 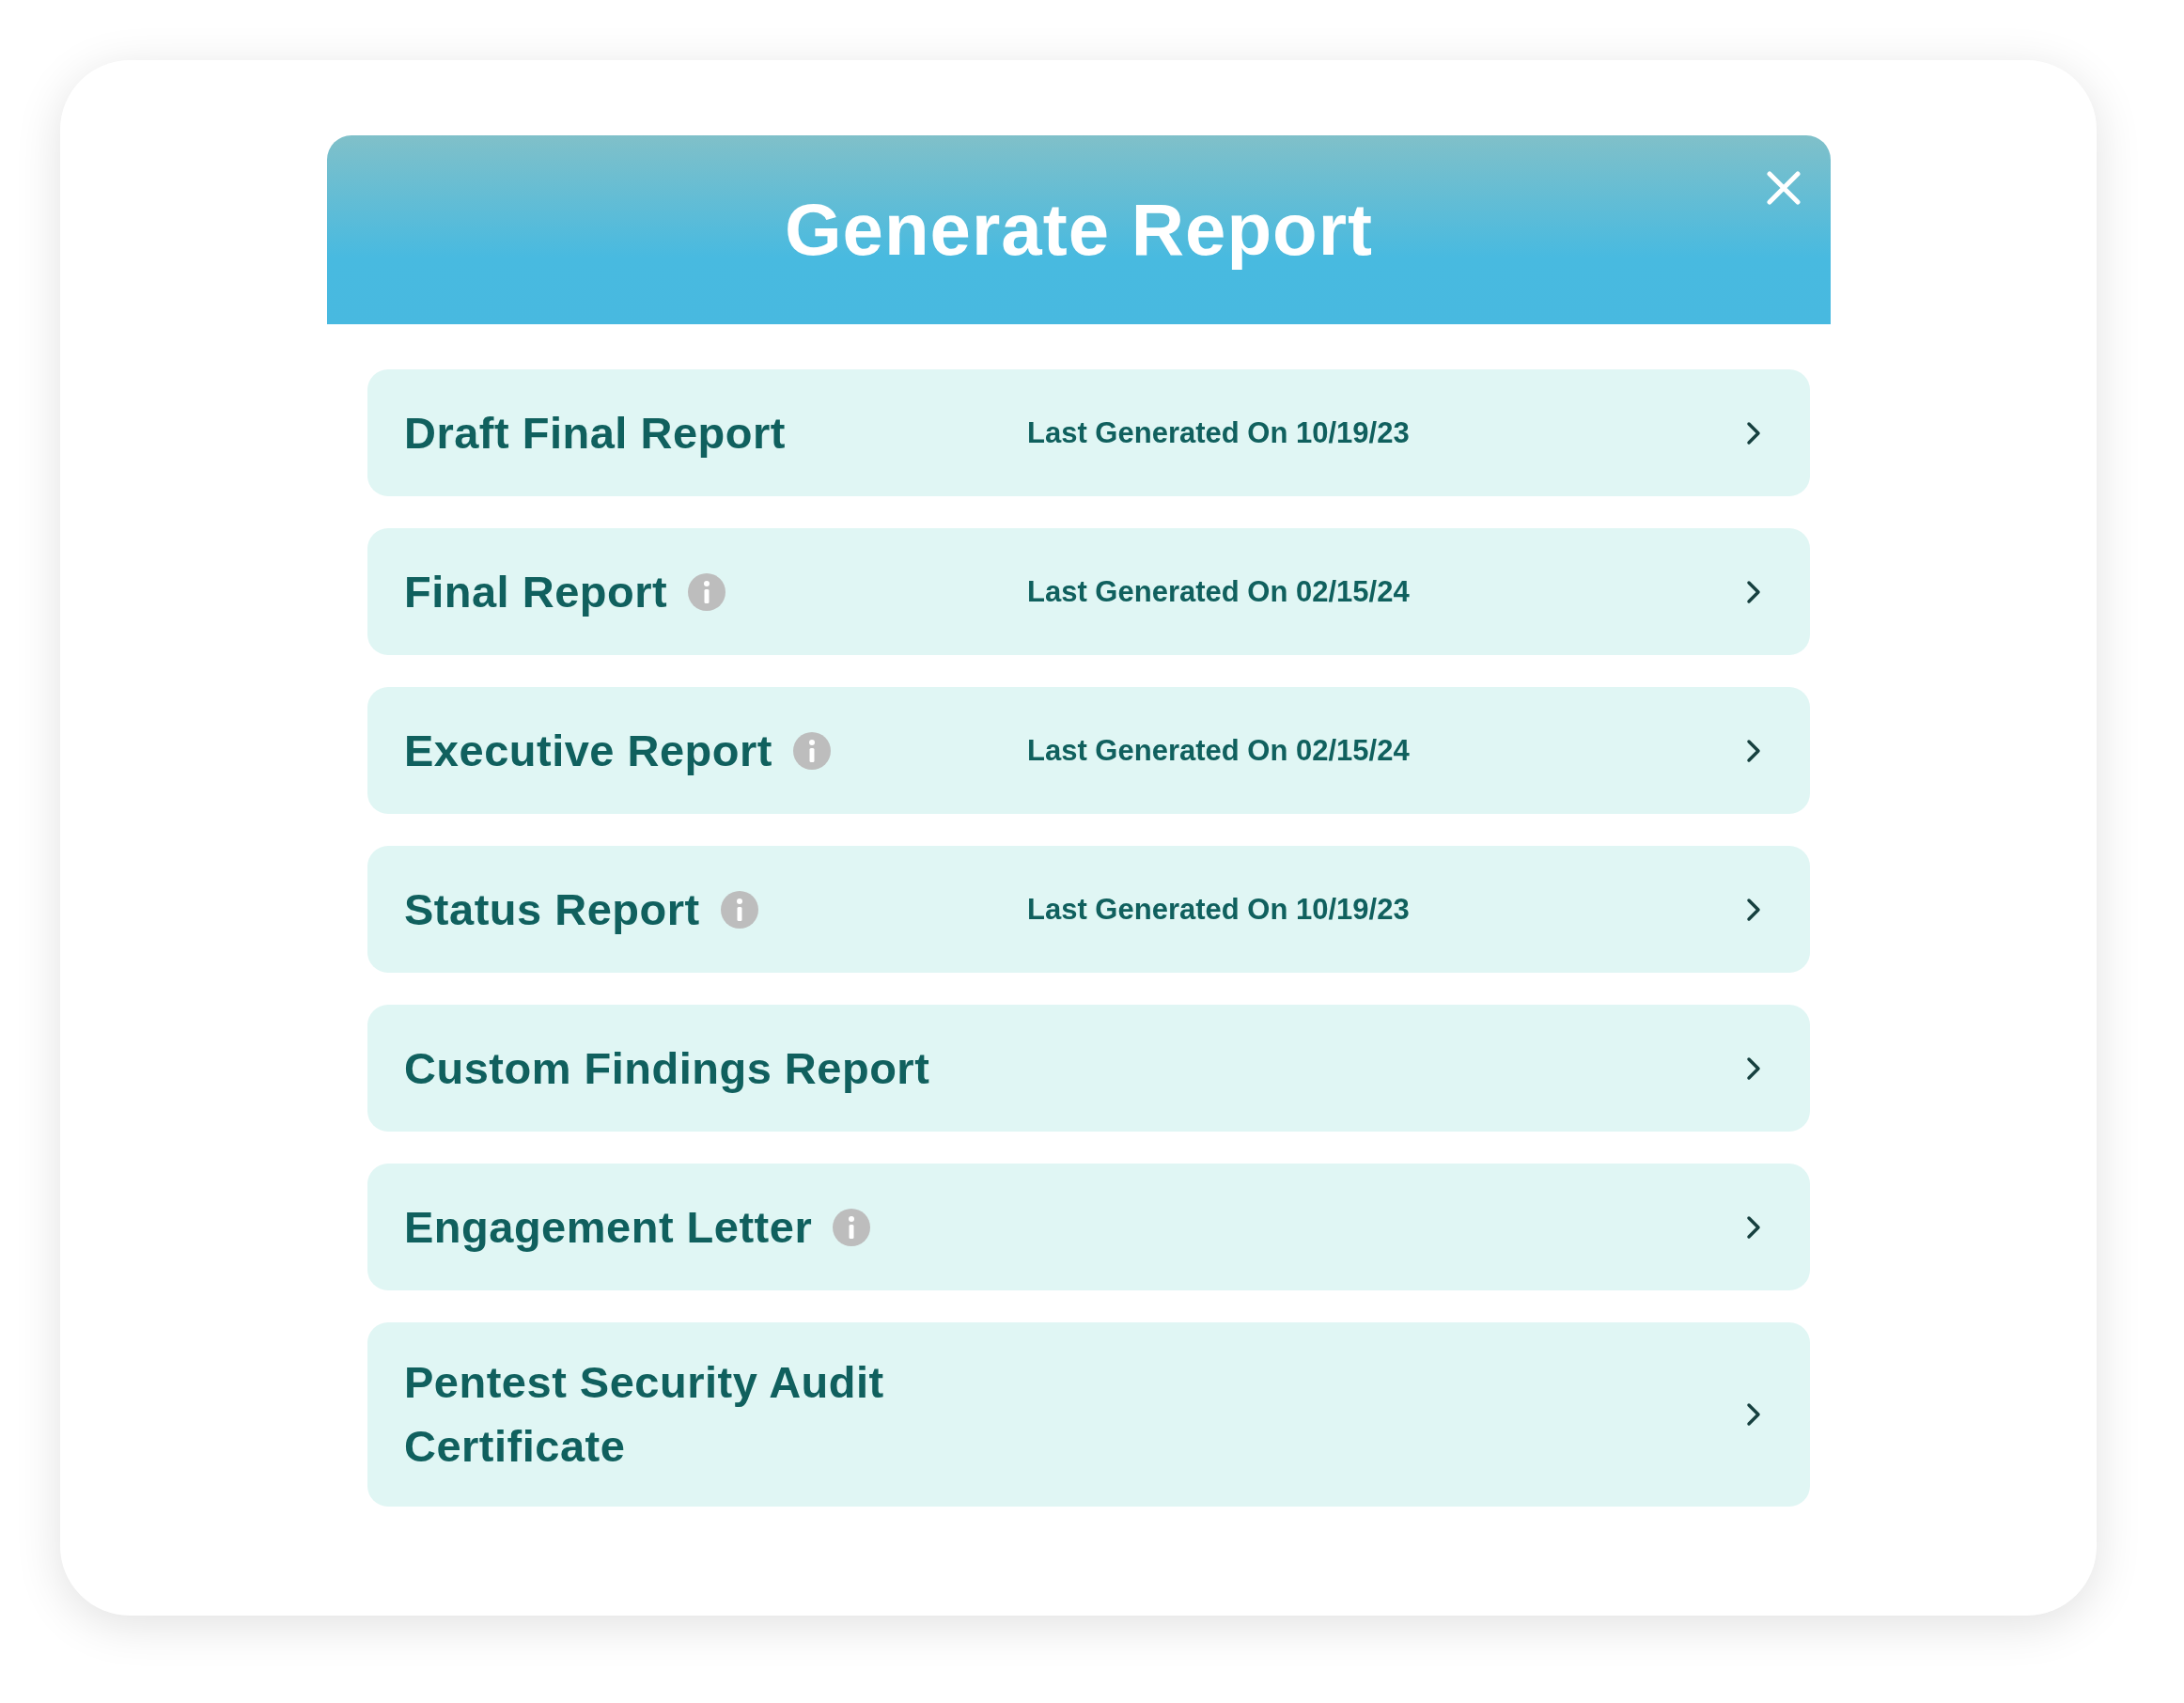 I want to click on report-title: Executive Report, so click(x=588, y=751).